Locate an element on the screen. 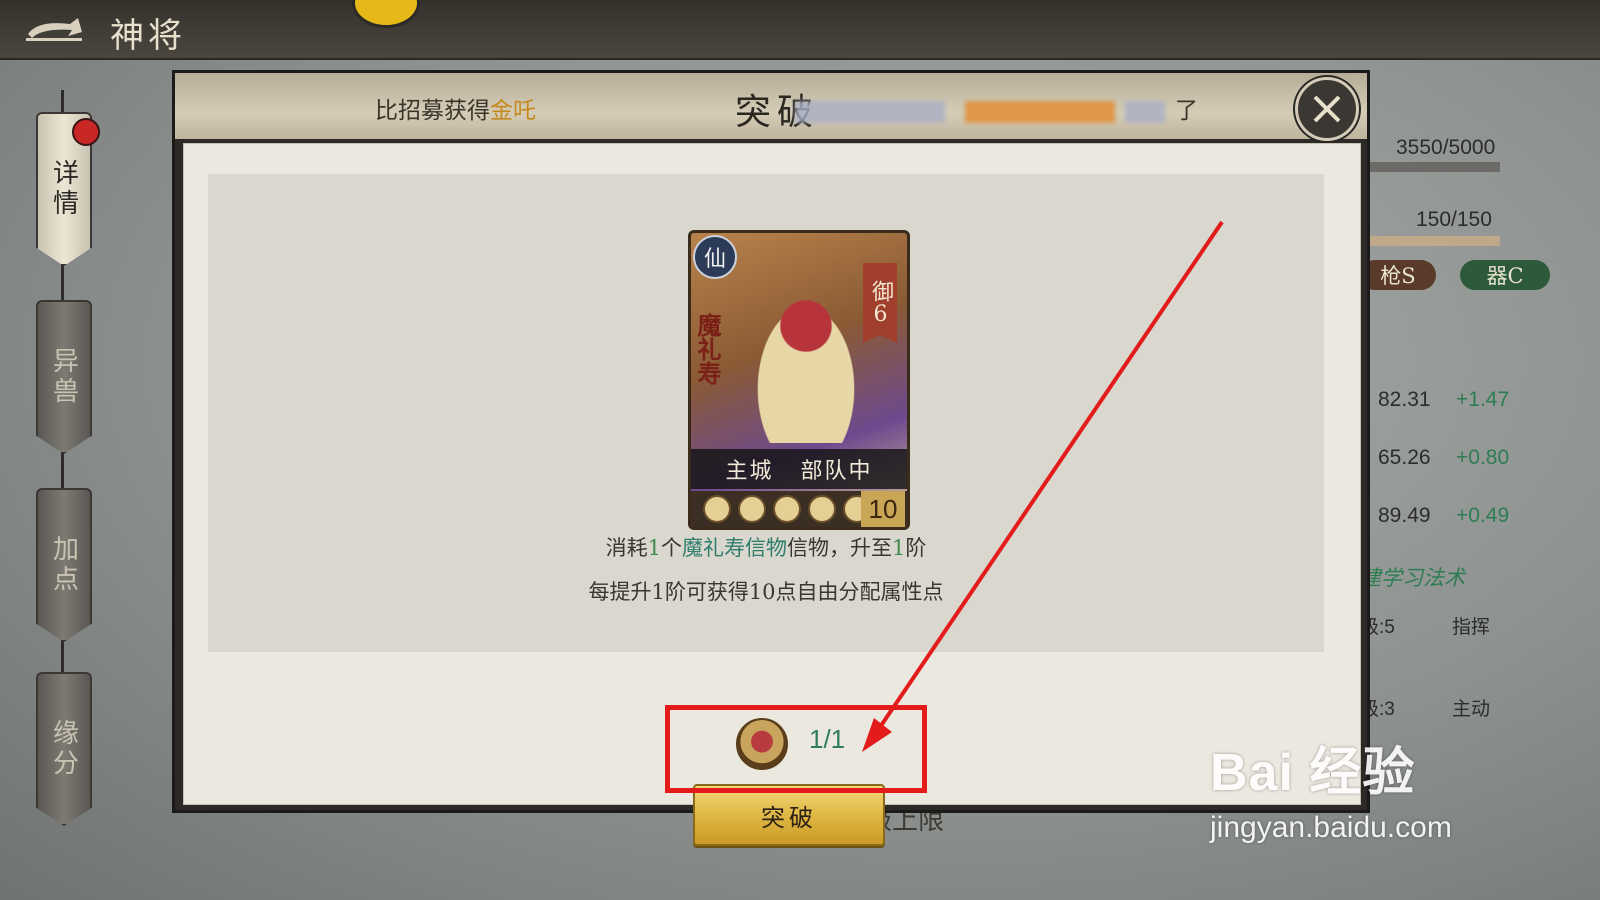 The height and width of the screenshot is (900, 1600). announce-suffix: 了 is located at coordinates (1186, 111).